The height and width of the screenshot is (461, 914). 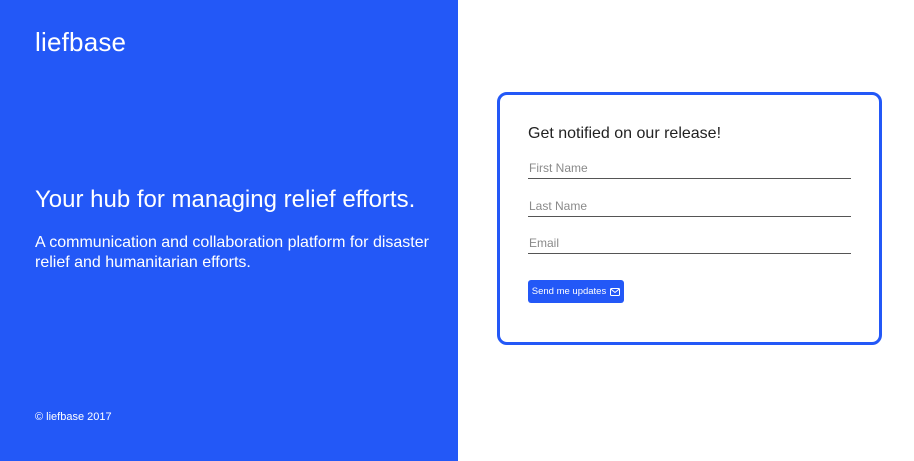 What do you see at coordinates (73, 417) in the screenshot?
I see `copyright-footer: © liefbase 2017` at bounding box center [73, 417].